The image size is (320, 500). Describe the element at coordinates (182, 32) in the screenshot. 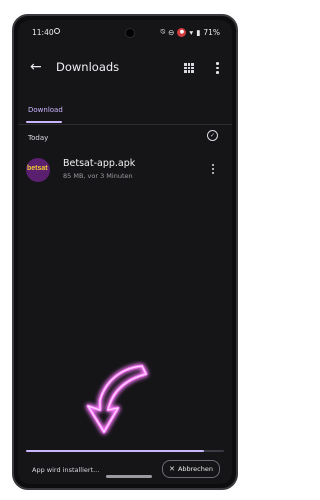

I see `recording-icon: ●` at that location.